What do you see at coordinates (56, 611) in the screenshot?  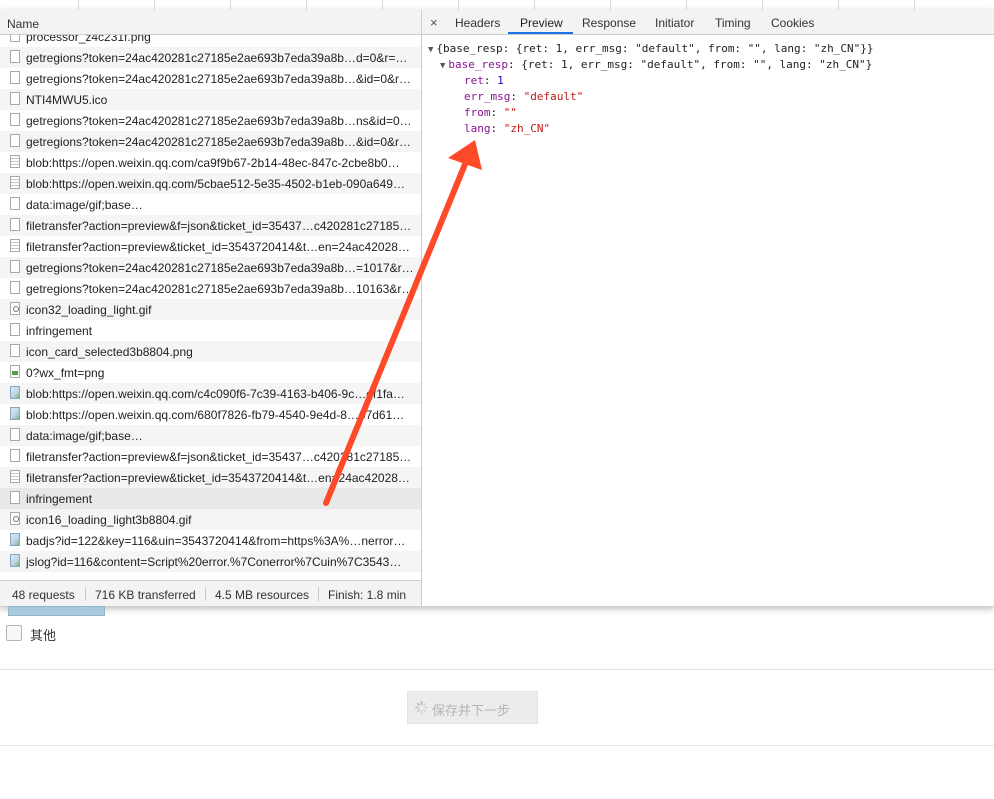 I see `image-thumbnail` at bounding box center [56, 611].